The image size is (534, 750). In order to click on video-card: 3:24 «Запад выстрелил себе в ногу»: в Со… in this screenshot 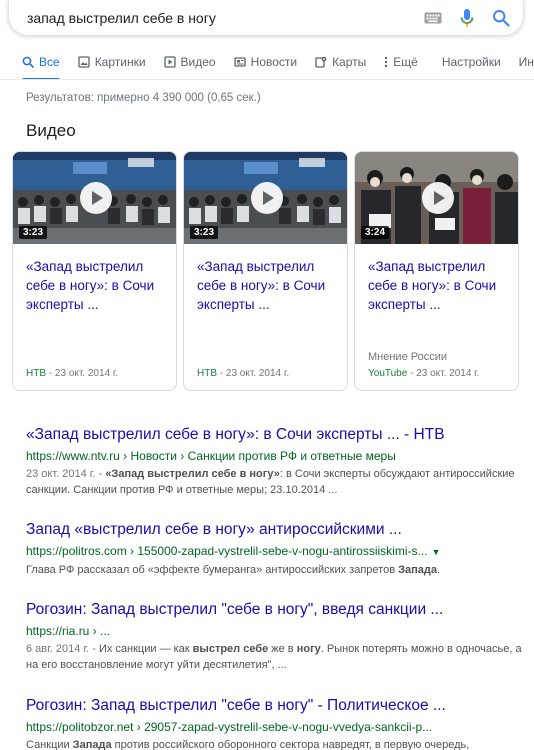, I will do `click(436, 271)`.